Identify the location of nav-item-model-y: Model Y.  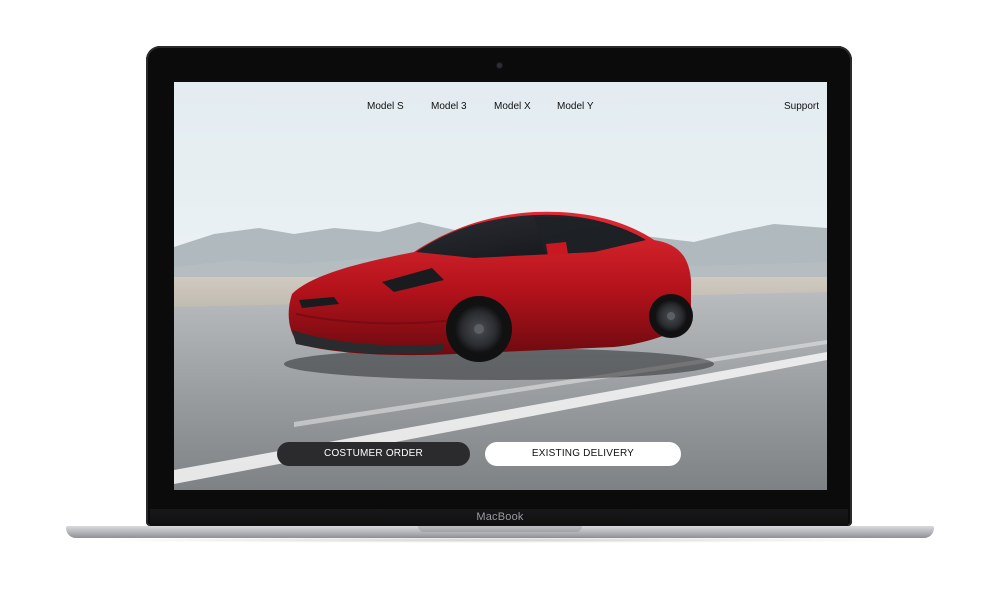
(575, 106).